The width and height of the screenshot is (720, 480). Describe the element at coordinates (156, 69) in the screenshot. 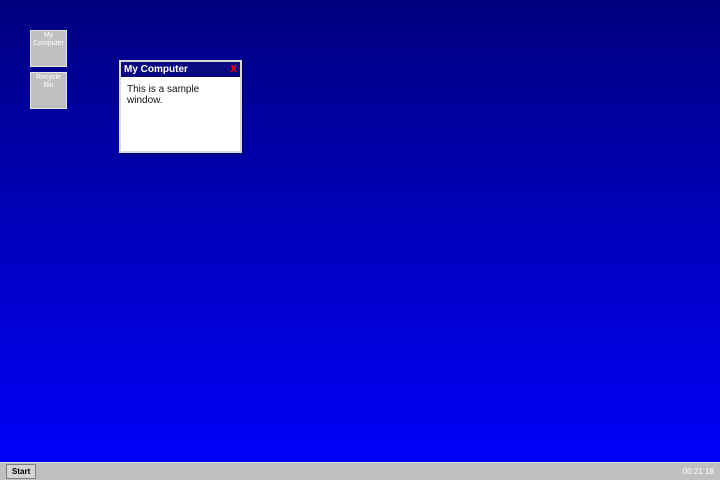

I see `window-title: My Computer` at that location.